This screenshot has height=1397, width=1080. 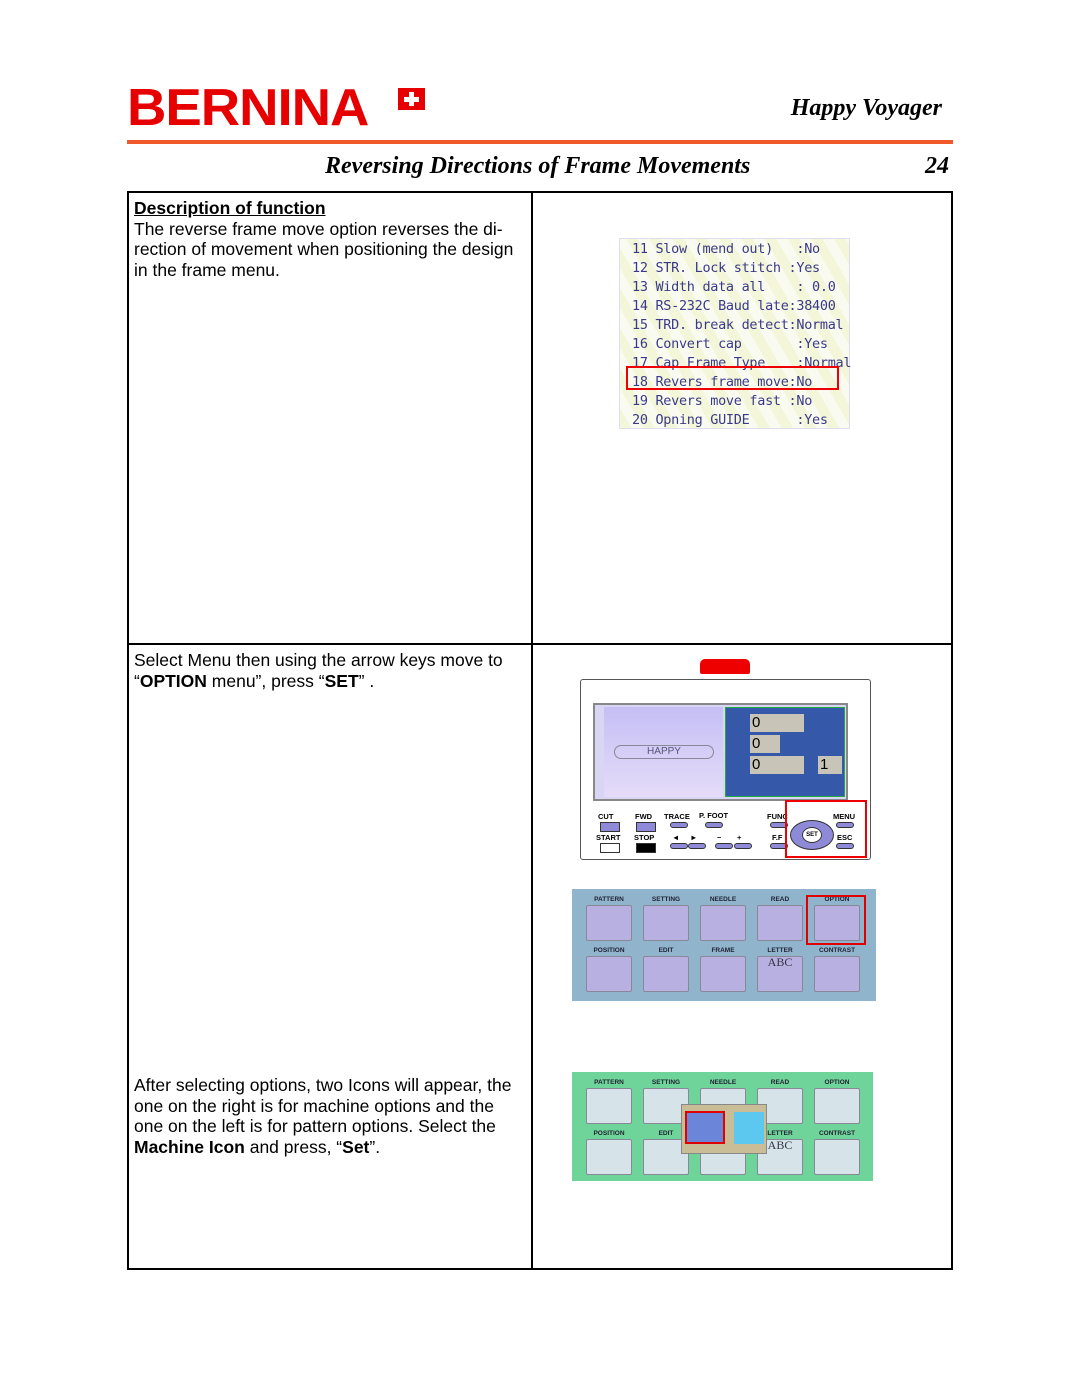 What do you see at coordinates (719, 837) in the screenshot?
I see `panel-button-label: −` at bounding box center [719, 837].